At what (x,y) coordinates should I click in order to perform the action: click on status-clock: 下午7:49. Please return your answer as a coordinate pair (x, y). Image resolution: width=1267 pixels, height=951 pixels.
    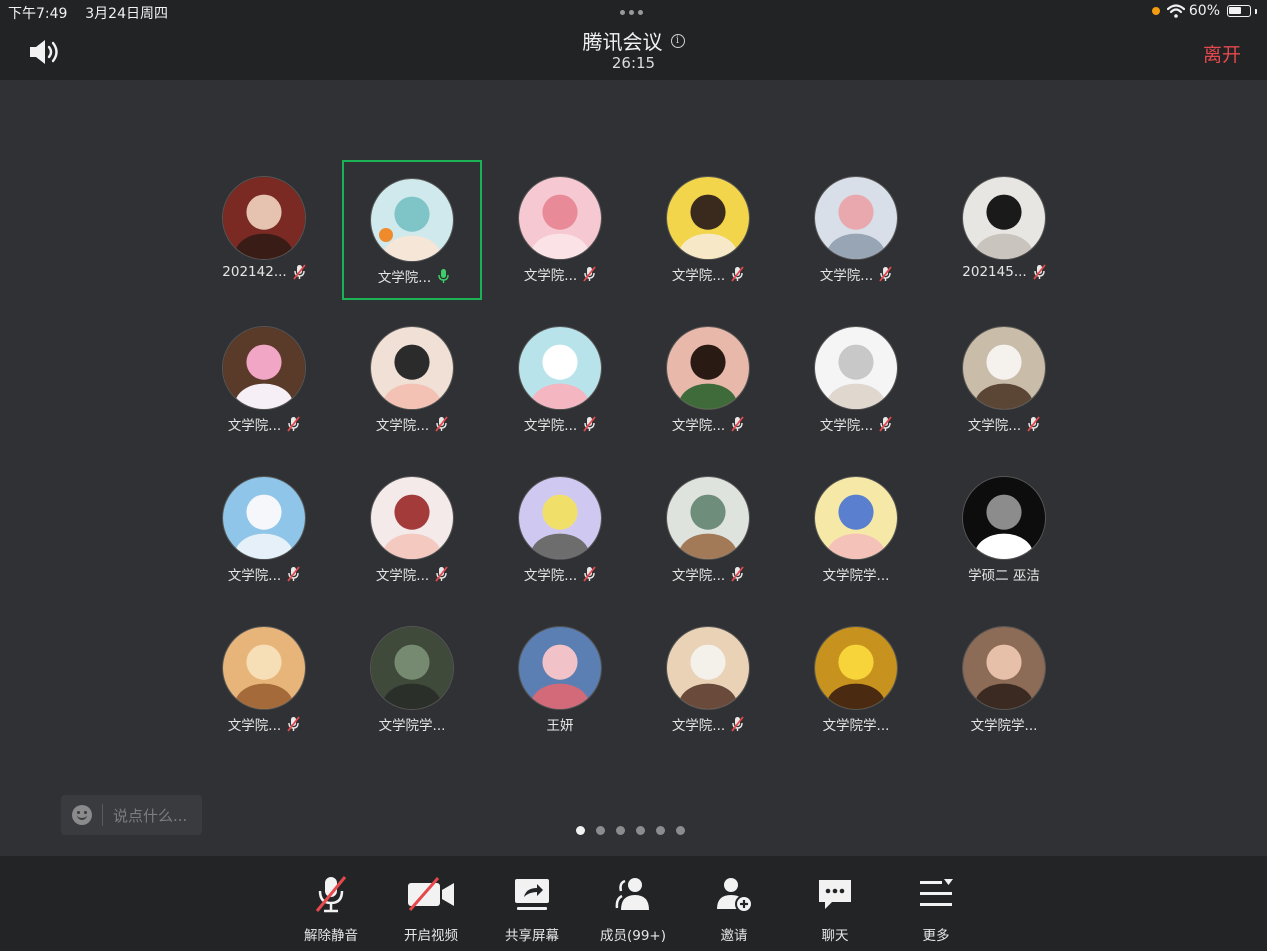
    Looking at the image, I should click on (38, 14).